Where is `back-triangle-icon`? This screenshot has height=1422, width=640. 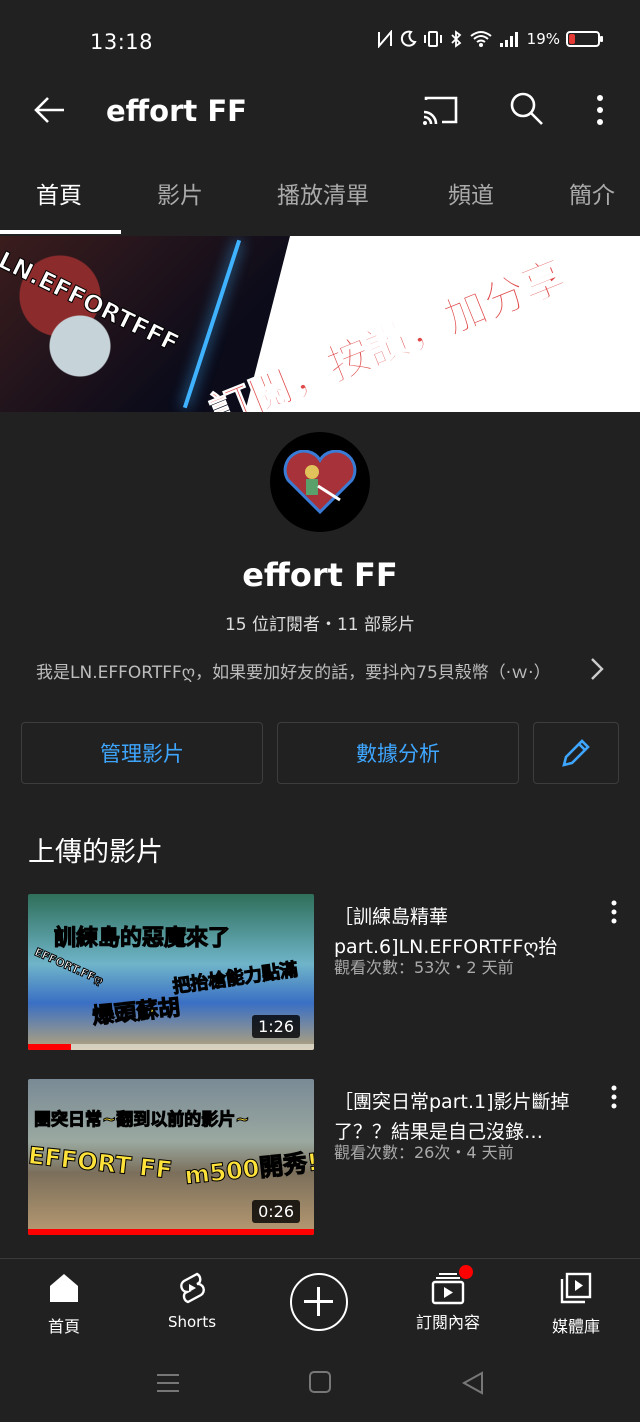 back-triangle-icon is located at coordinates (473, 1383).